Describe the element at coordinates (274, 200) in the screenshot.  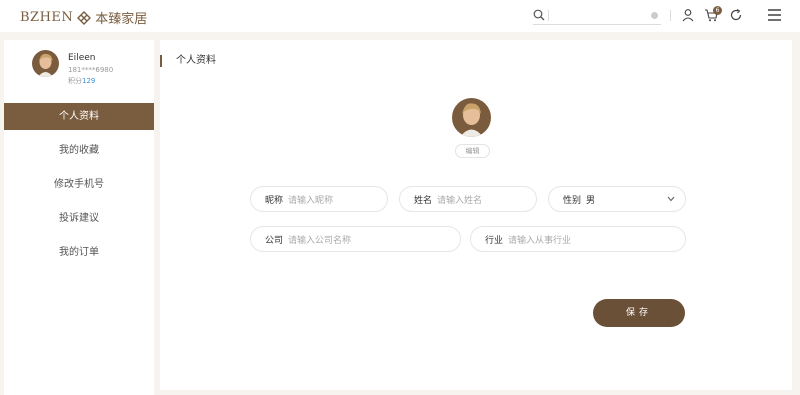
I see `nickname-label: 昵称` at that location.